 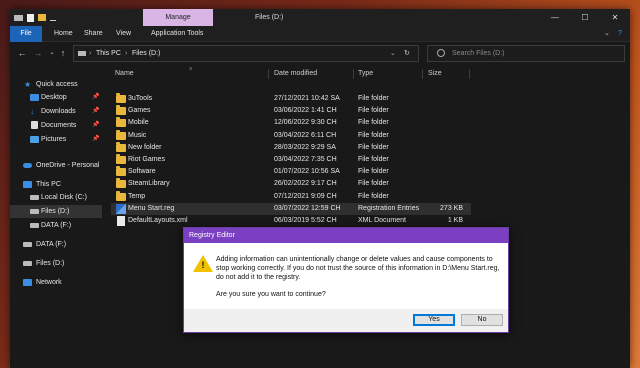 What do you see at coordinates (53, 18) in the screenshot?
I see `customize-toolbar-icon` at bounding box center [53, 18].